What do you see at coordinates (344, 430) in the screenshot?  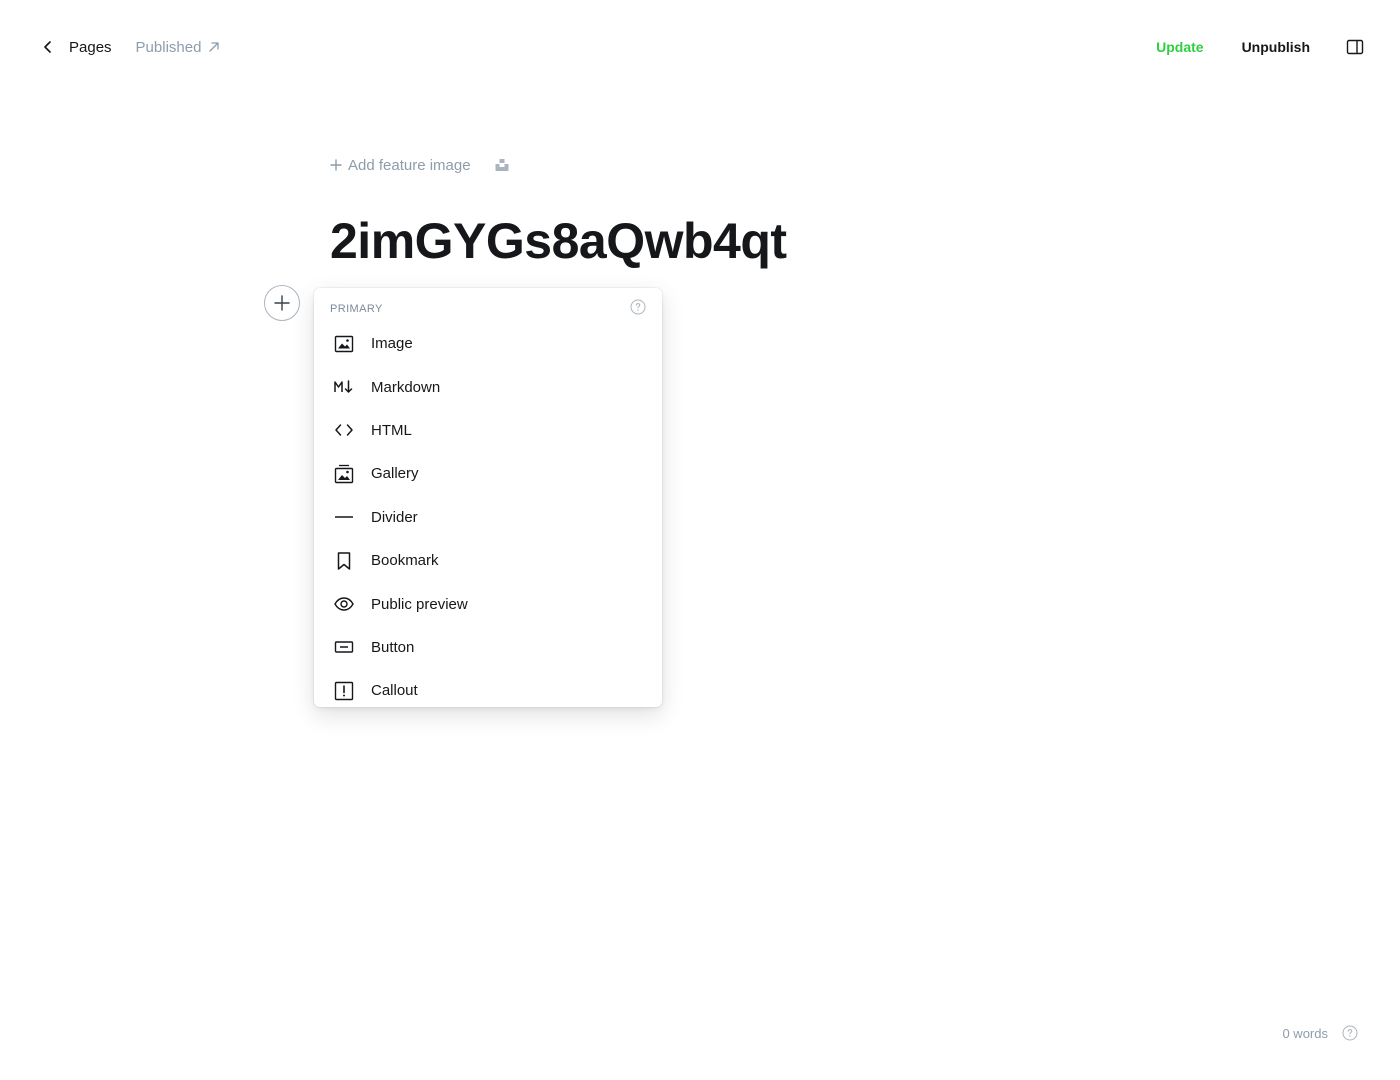 I see `code-icon` at bounding box center [344, 430].